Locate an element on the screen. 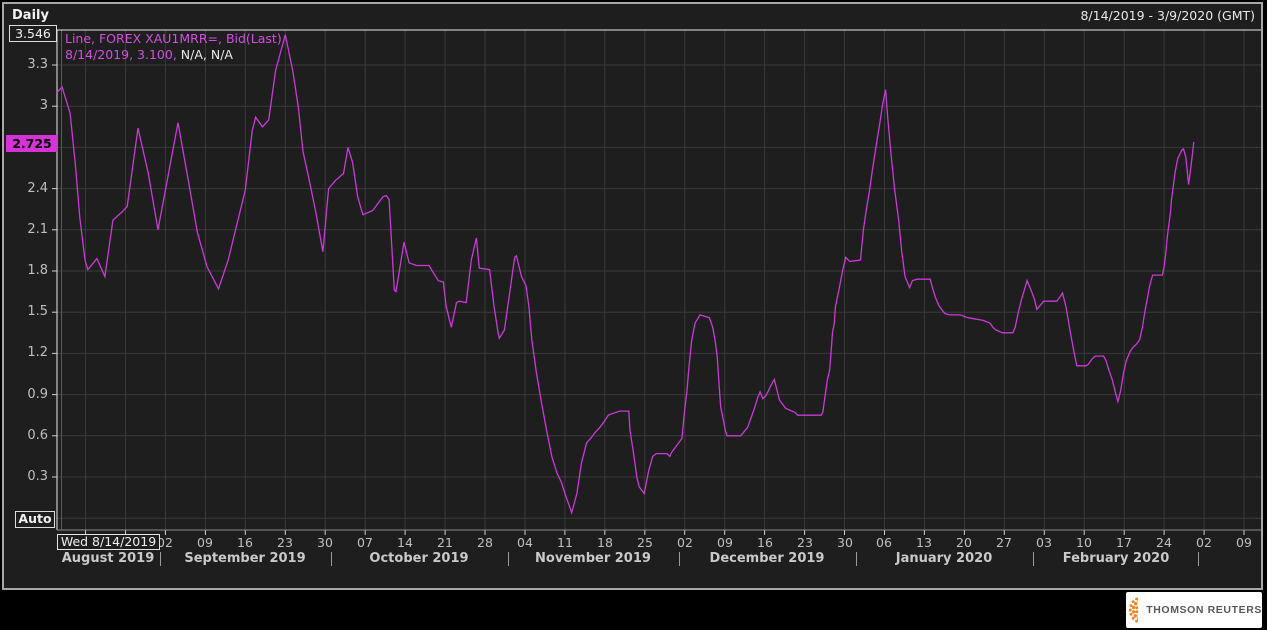  x-month-label: August 2019 is located at coordinates (108, 558).